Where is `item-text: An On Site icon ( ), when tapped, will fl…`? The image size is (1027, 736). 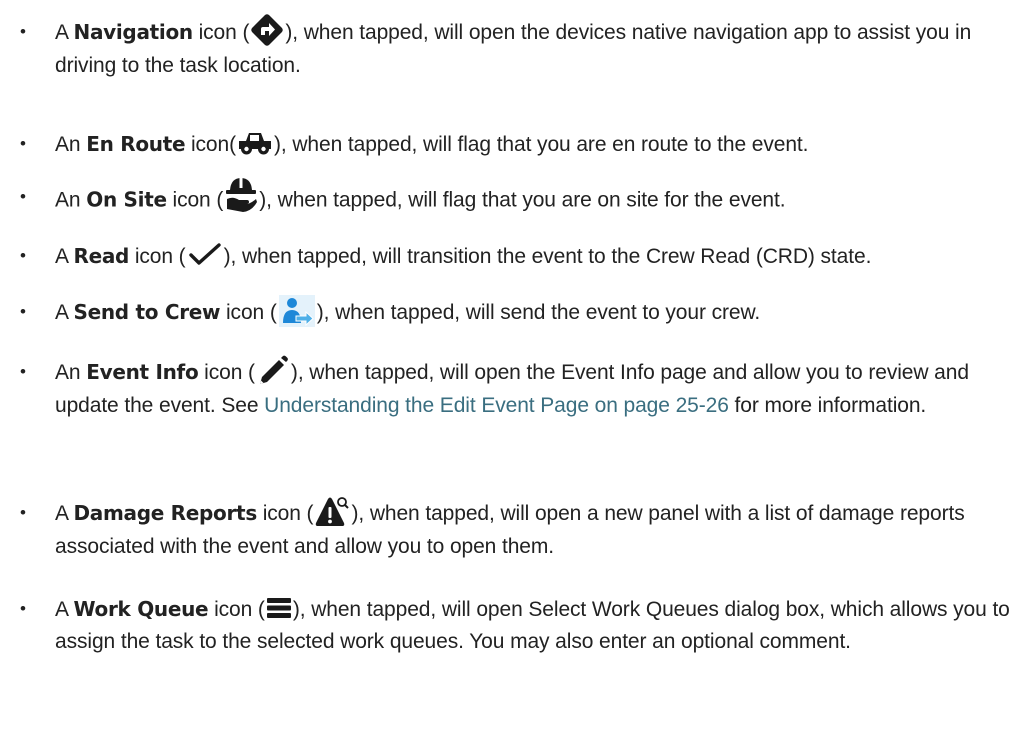 item-text: An On Site icon ( ), when tapped, will fl… is located at coordinates (538, 199).